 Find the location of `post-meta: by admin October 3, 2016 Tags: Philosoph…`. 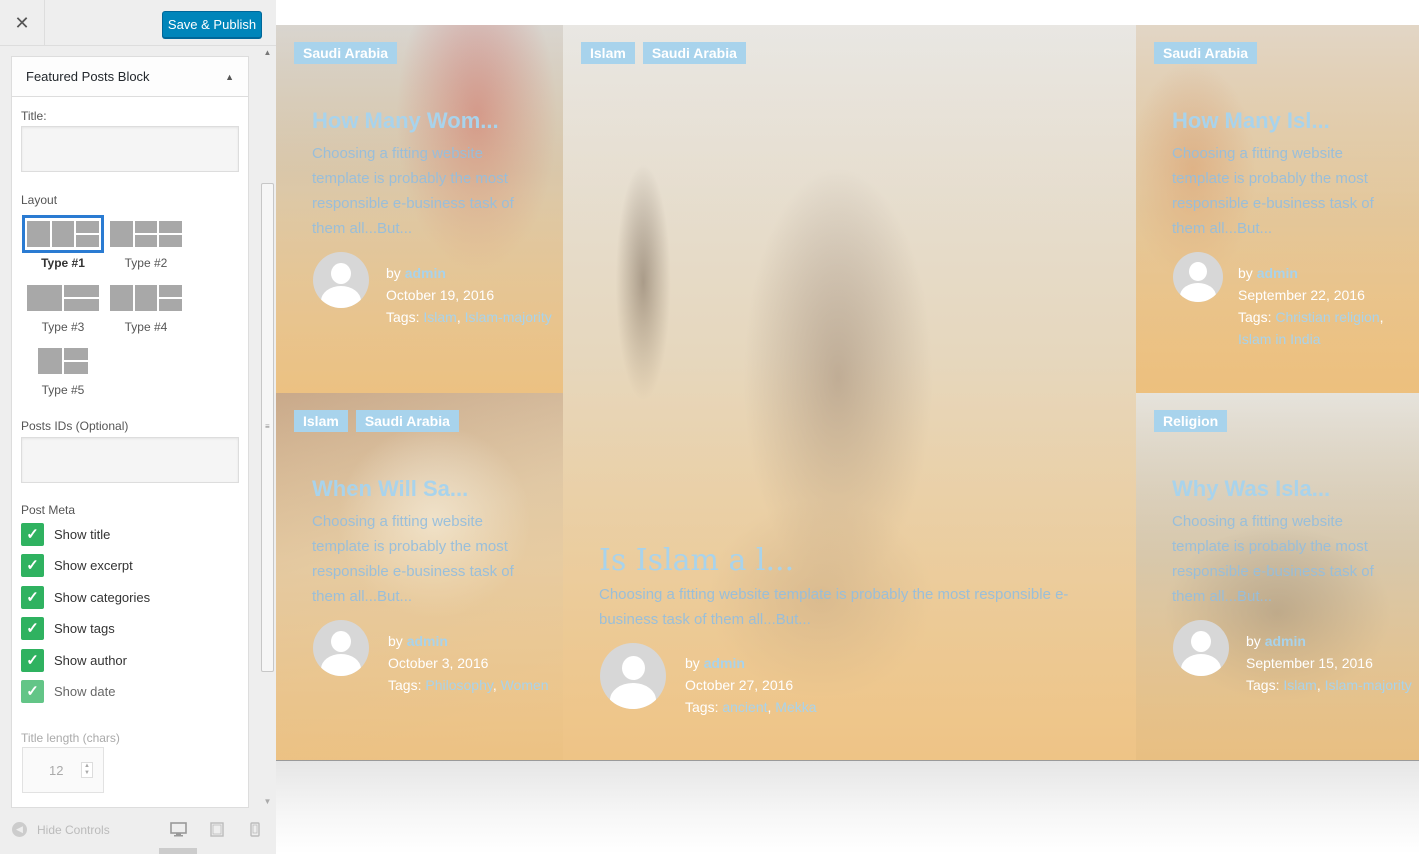

post-meta: by admin October 3, 2016 Tags: Philosoph… is located at coordinates (473, 663).